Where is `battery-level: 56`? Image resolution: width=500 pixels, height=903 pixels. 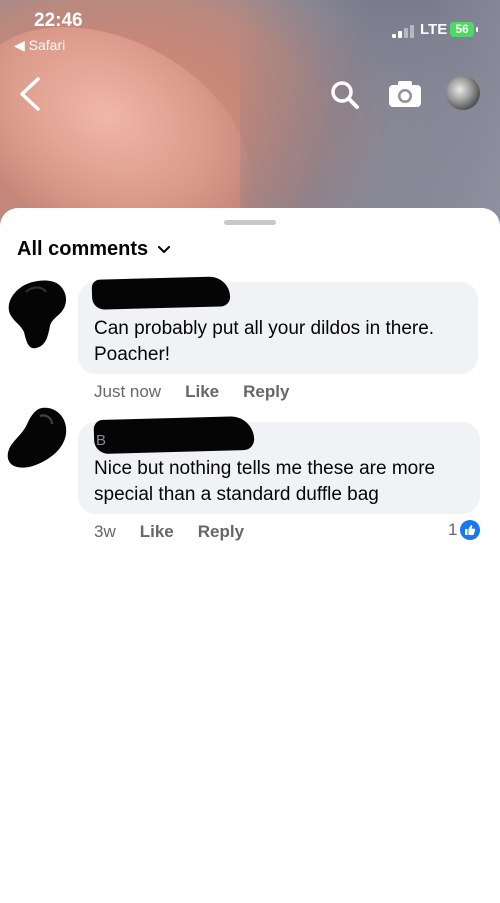
battery-level: 56 is located at coordinates (462, 29).